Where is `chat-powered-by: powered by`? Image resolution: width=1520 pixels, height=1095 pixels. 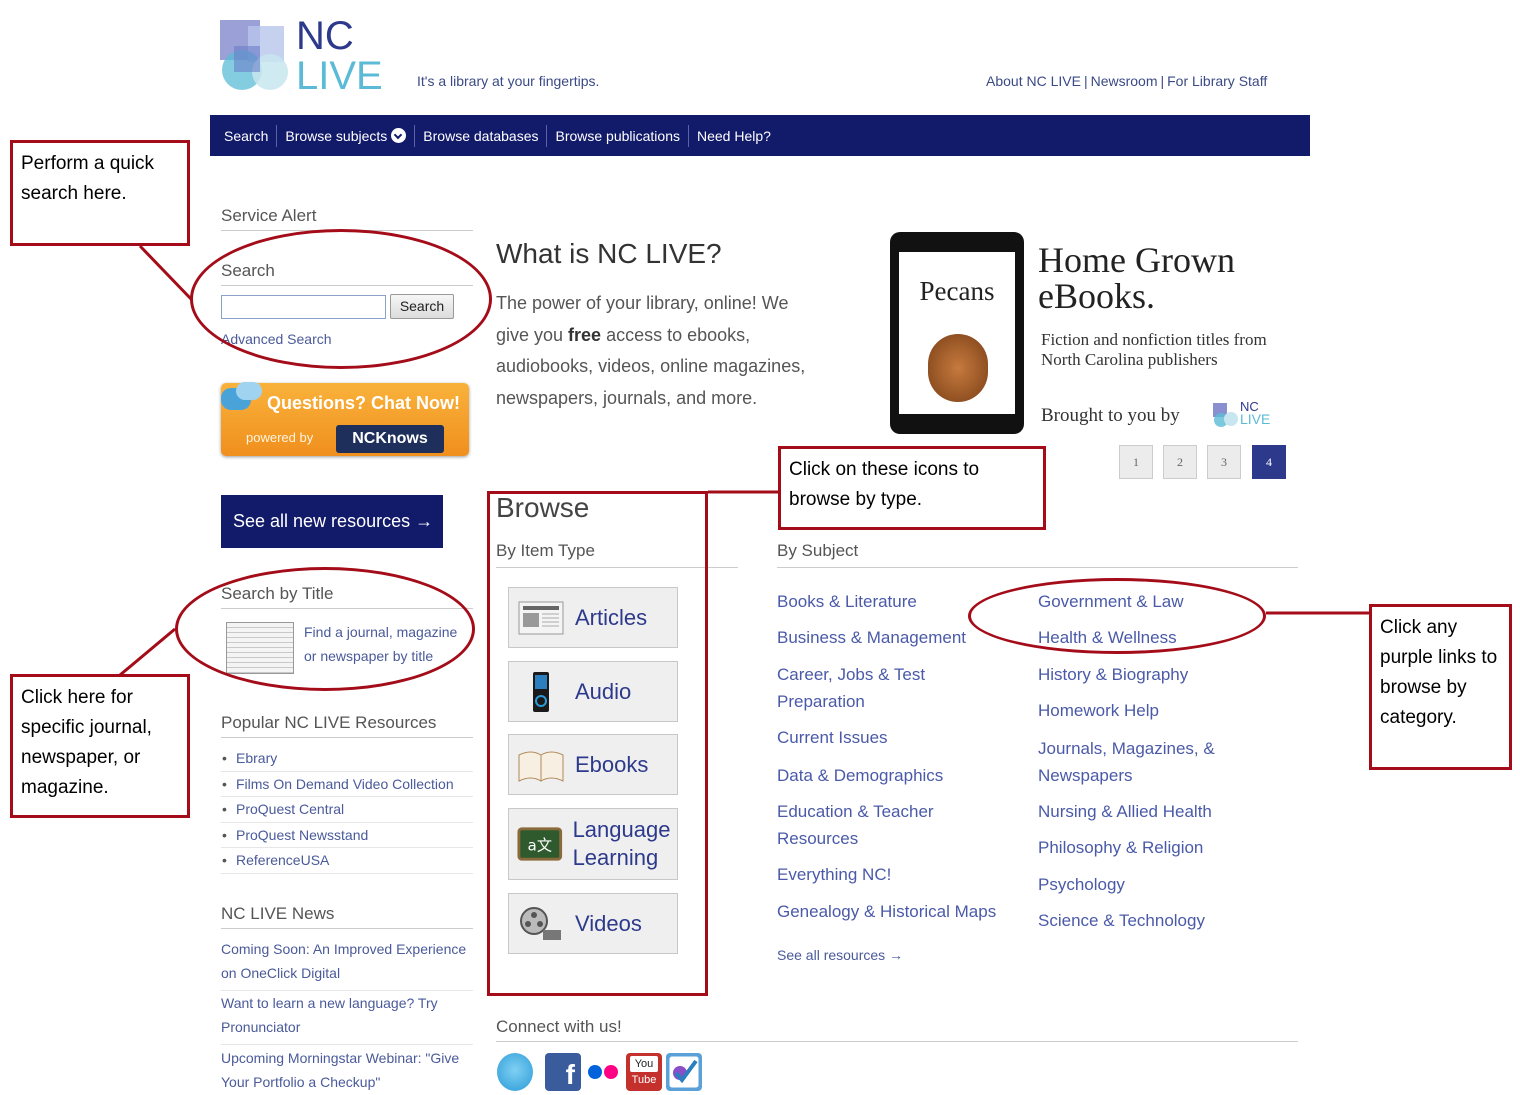 chat-powered-by: powered by is located at coordinates (280, 437).